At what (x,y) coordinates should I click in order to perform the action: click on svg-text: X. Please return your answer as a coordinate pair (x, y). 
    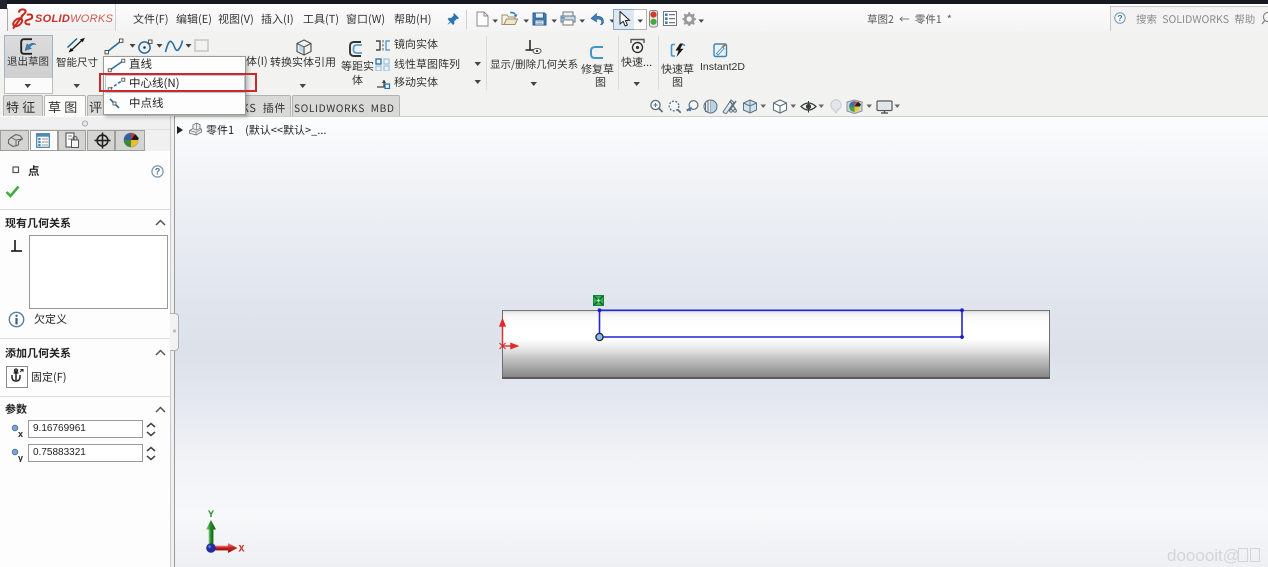
    Looking at the image, I should click on (242, 549).